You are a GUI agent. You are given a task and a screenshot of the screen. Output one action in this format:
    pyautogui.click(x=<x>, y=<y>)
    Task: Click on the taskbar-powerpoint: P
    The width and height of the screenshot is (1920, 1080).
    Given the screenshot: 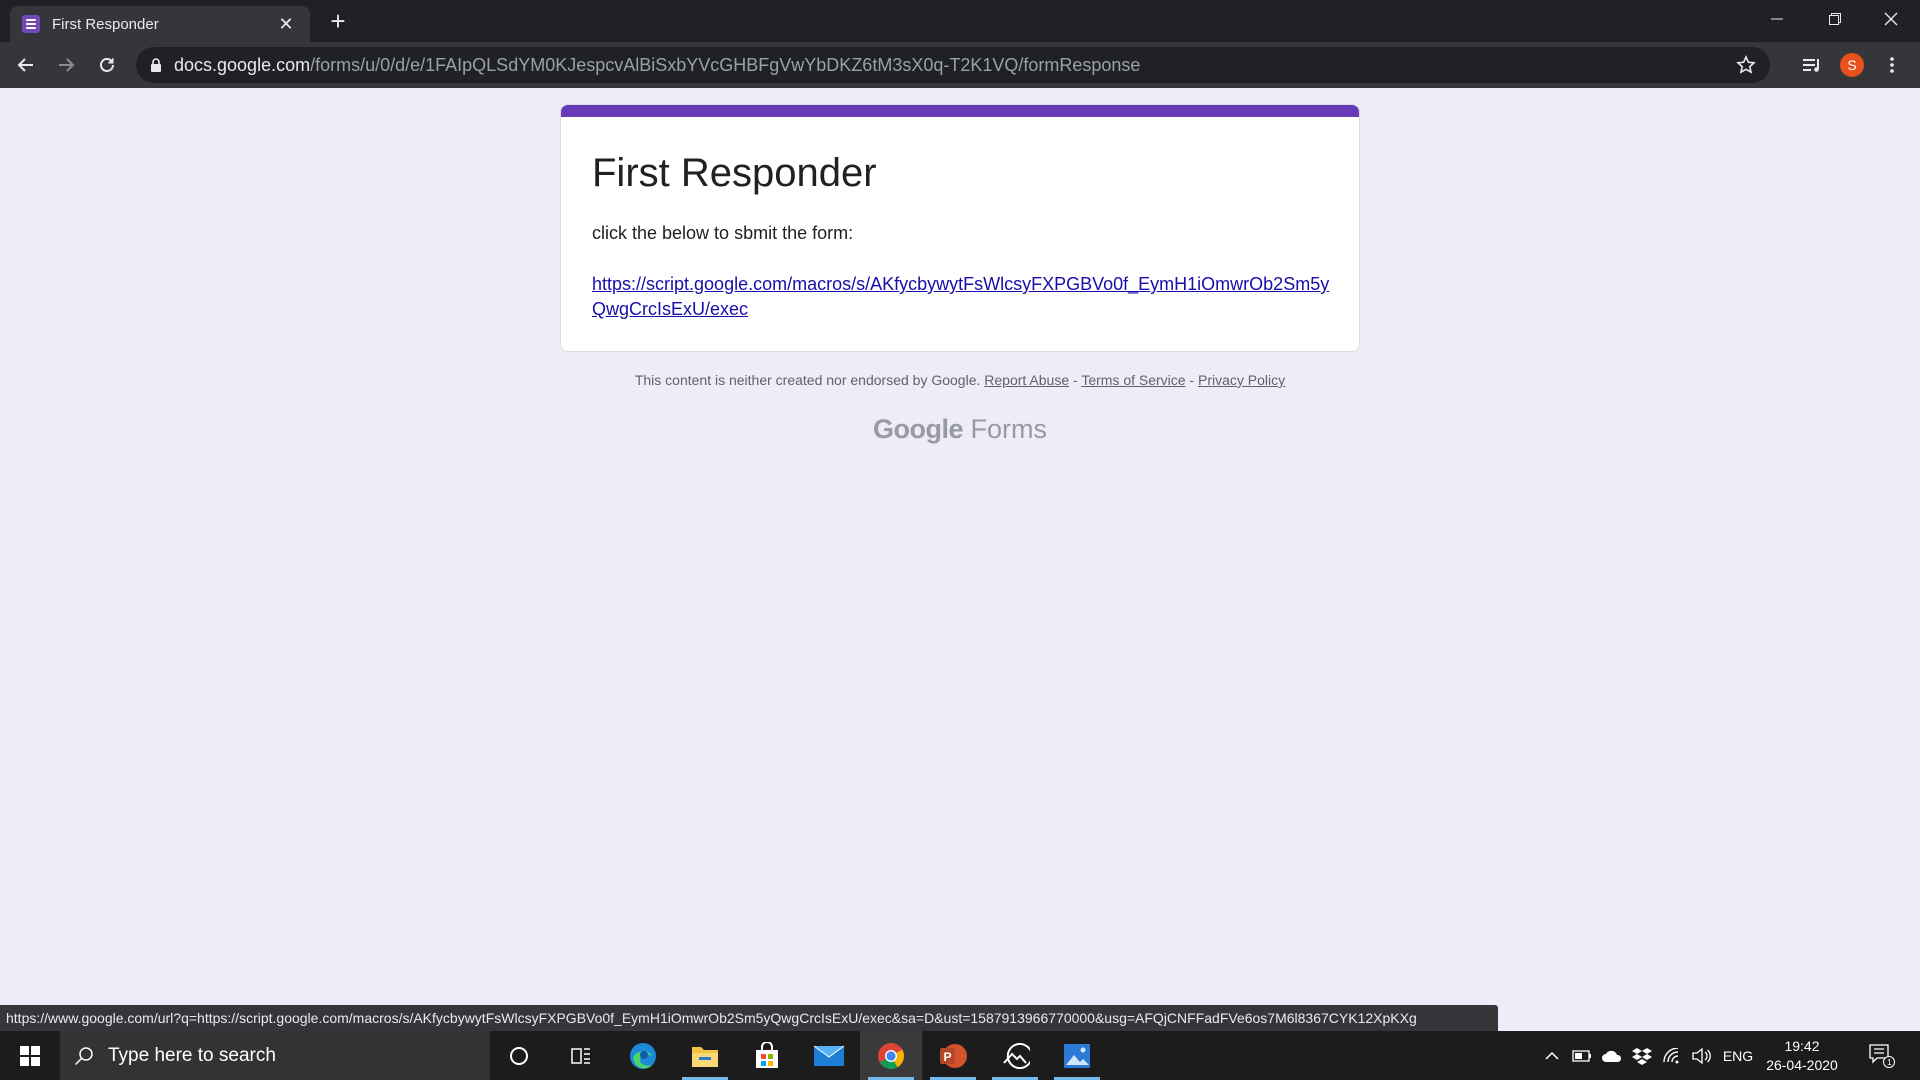 What is the action you would take?
    pyautogui.click(x=953, y=1055)
    